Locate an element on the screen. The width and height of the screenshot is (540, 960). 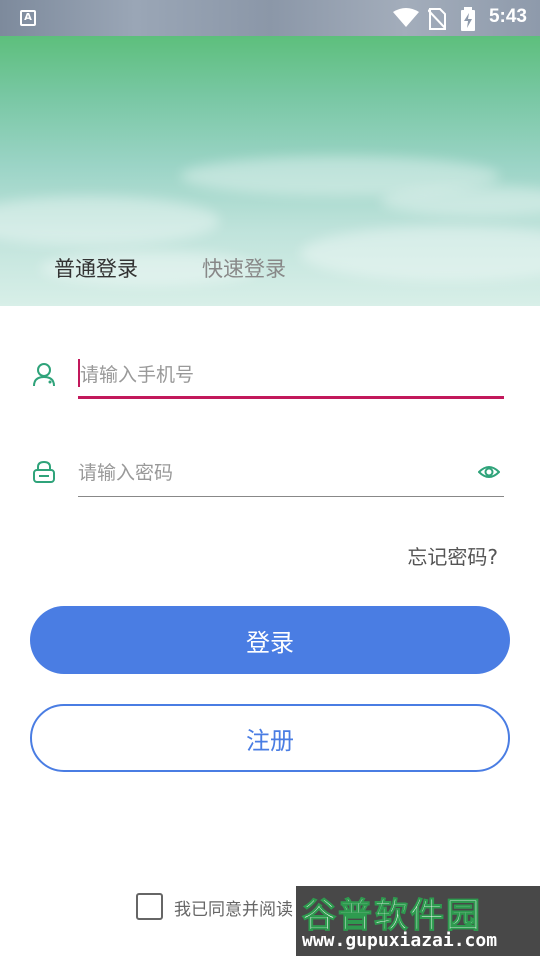
watermark-url: www.gupuxiazai.com is located at coordinates (400, 940).